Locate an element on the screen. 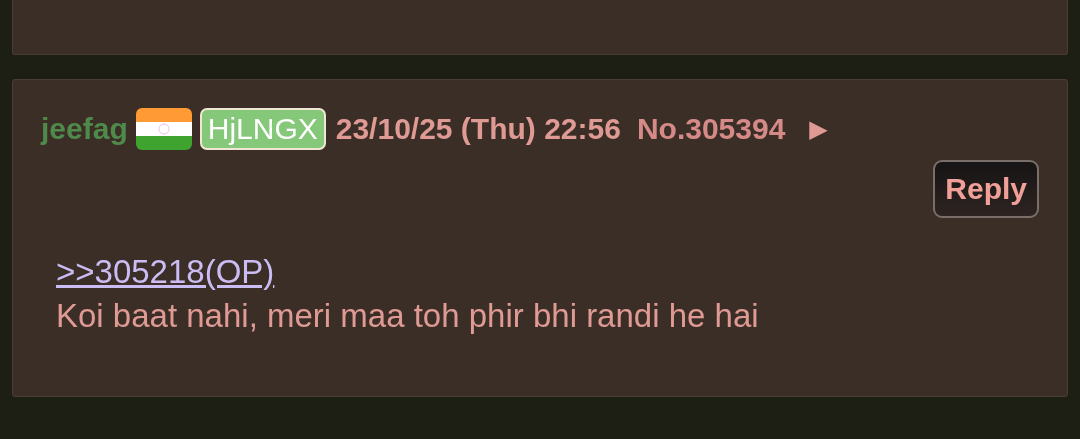  post-number-link: No.305394 is located at coordinates (711, 129).